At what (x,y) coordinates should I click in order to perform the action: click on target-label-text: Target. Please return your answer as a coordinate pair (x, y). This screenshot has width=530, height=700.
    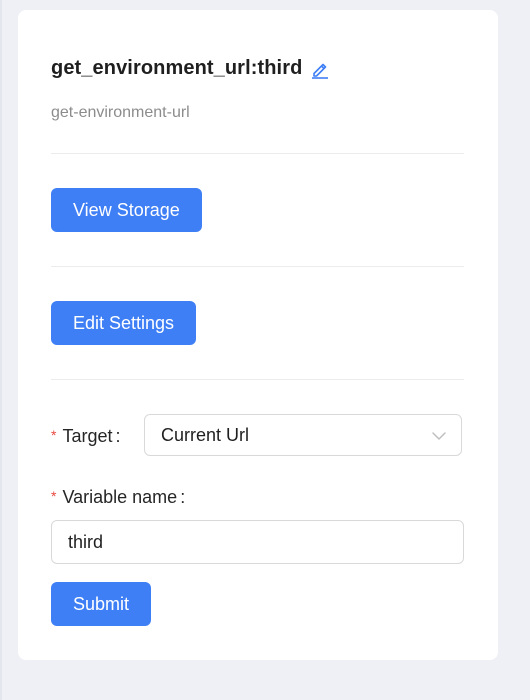
    Looking at the image, I should click on (87, 436).